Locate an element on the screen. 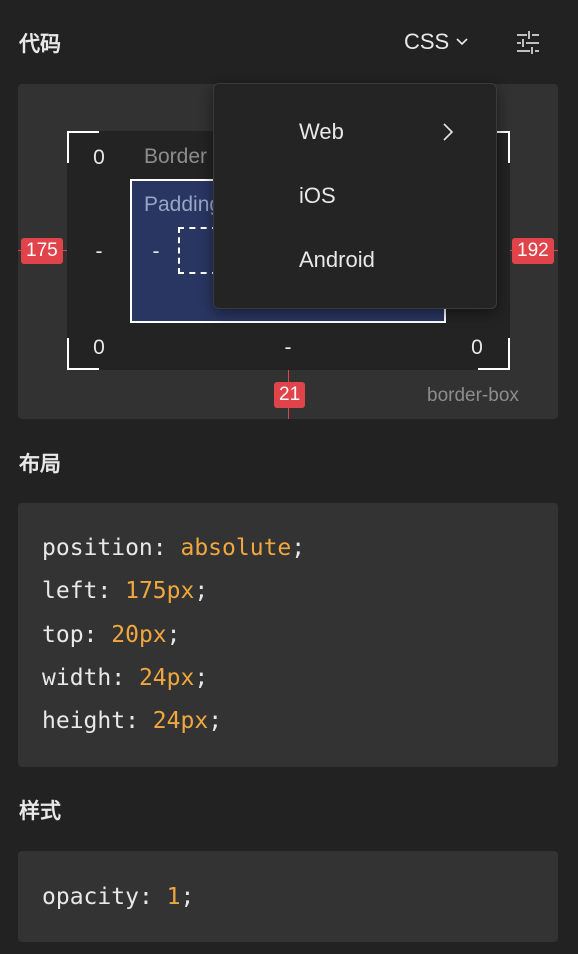 Image resolution: width=578 pixels, height=954 pixels. css-value: 1 is located at coordinates (173, 897).